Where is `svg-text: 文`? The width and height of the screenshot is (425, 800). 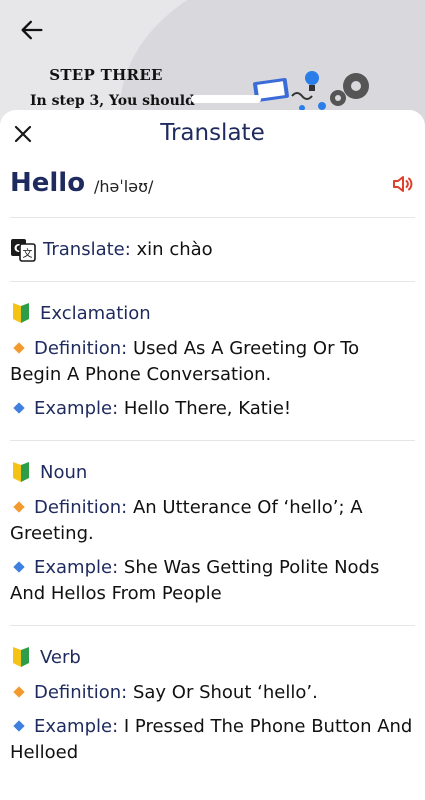 svg-text: 文 is located at coordinates (28, 253).